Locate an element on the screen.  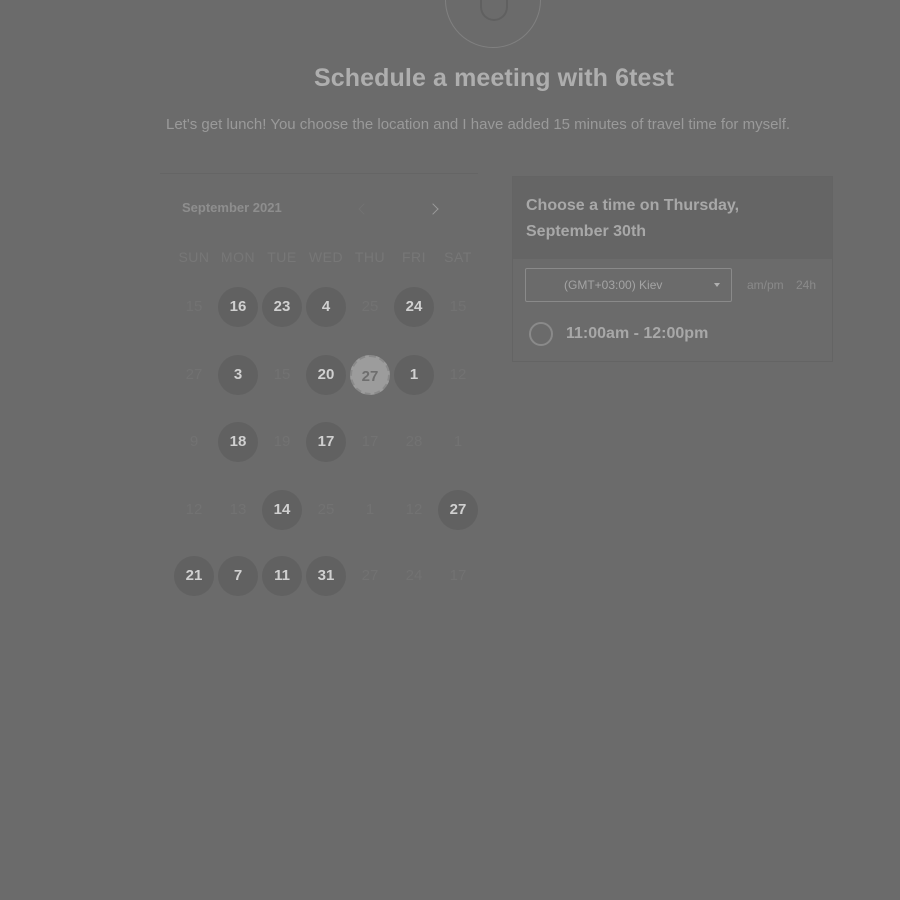
calendar-day: 7 is located at coordinates (238, 576).